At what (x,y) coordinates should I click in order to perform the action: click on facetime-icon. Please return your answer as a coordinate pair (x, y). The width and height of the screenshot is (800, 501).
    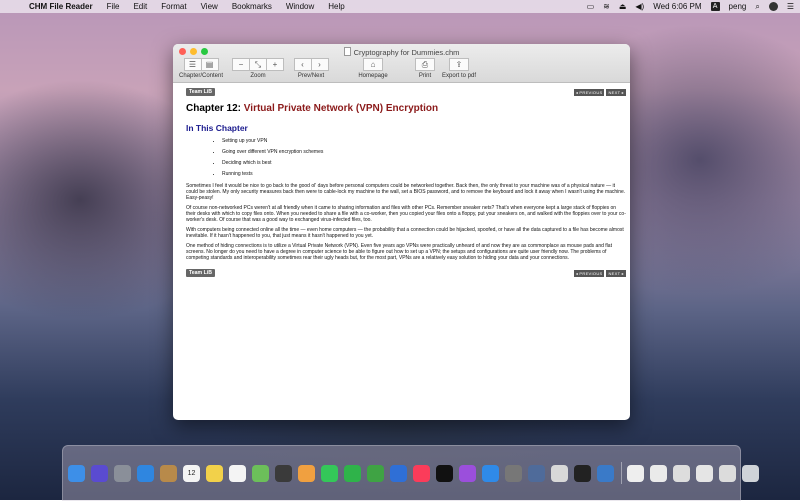
    Looking at the image, I should click on (352, 473).